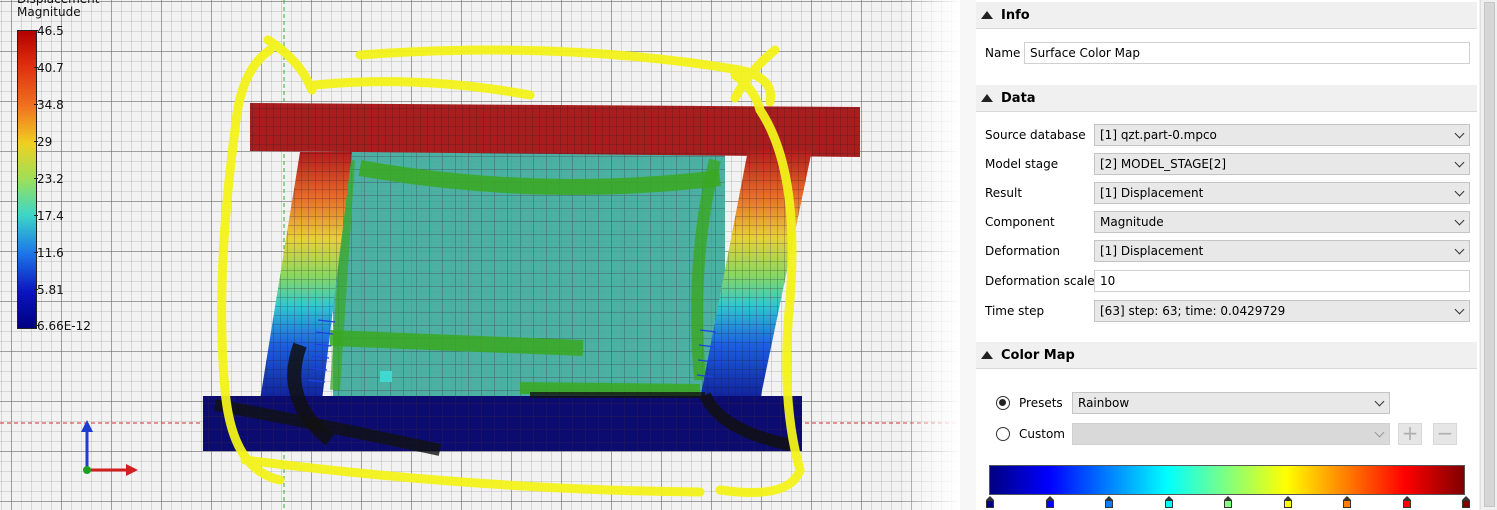 This screenshot has height=510, width=1497. What do you see at coordinates (1163, 164) in the screenshot?
I see `model-stage-value: [2] MODEL_STAGE[2]` at bounding box center [1163, 164].